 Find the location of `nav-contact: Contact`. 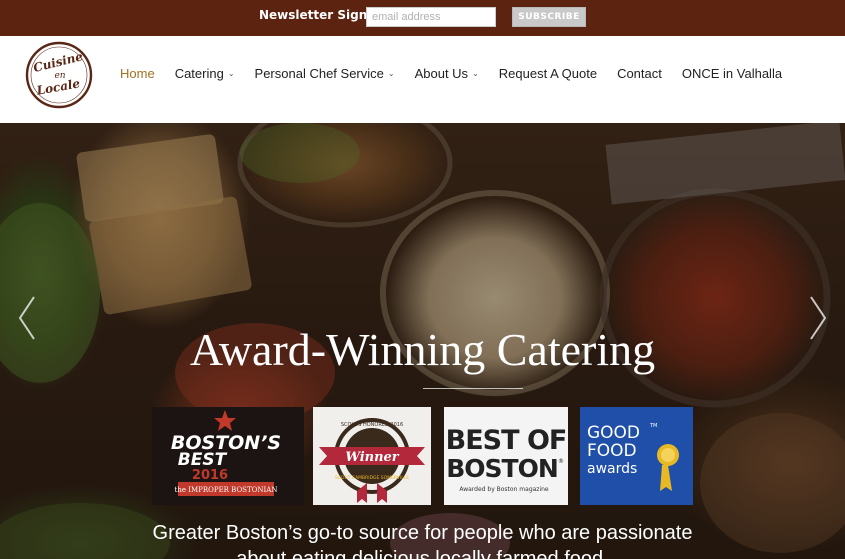

nav-contact: Contact is located at coordinates (639, 73).